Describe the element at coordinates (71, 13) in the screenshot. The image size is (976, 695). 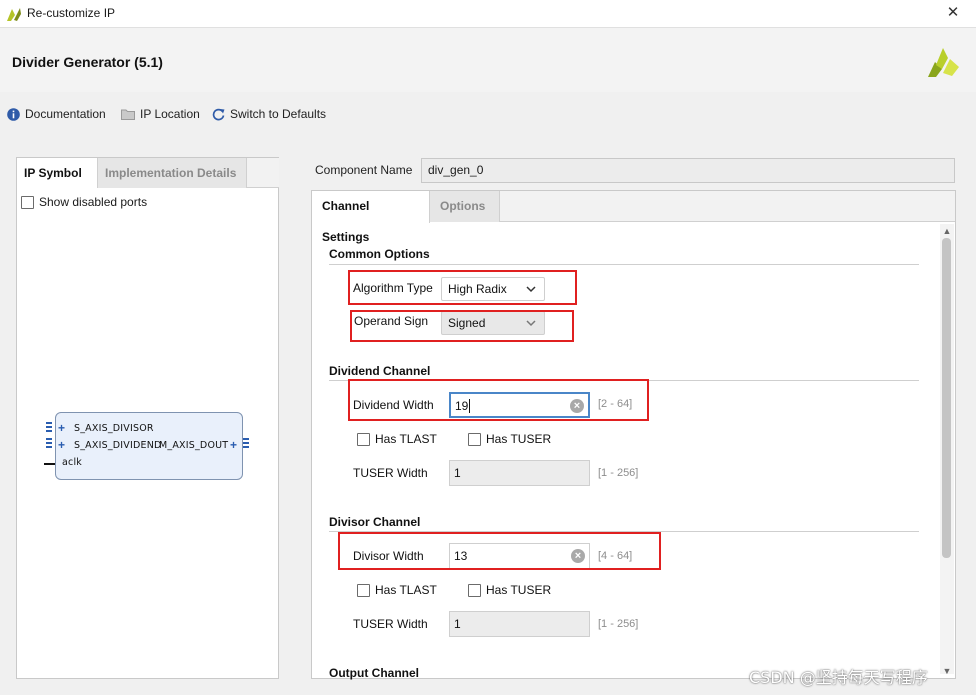
I see `window-title: Re-customize IP` at that location.